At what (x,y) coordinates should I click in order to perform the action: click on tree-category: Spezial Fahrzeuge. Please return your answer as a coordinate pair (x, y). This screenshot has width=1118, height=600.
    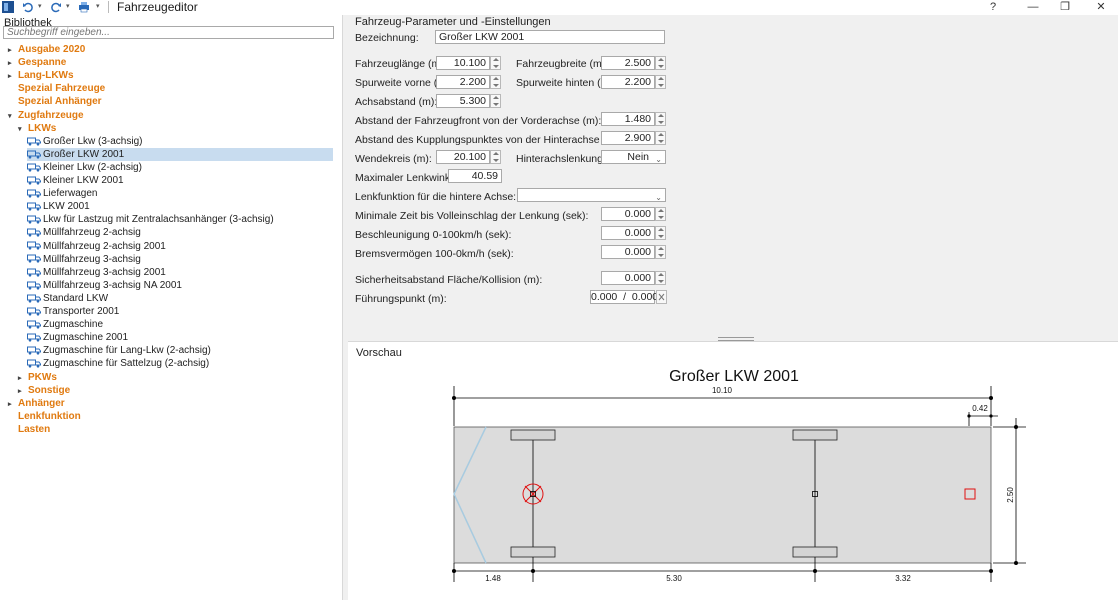
    Looking at the image, I should click on (56, 88).